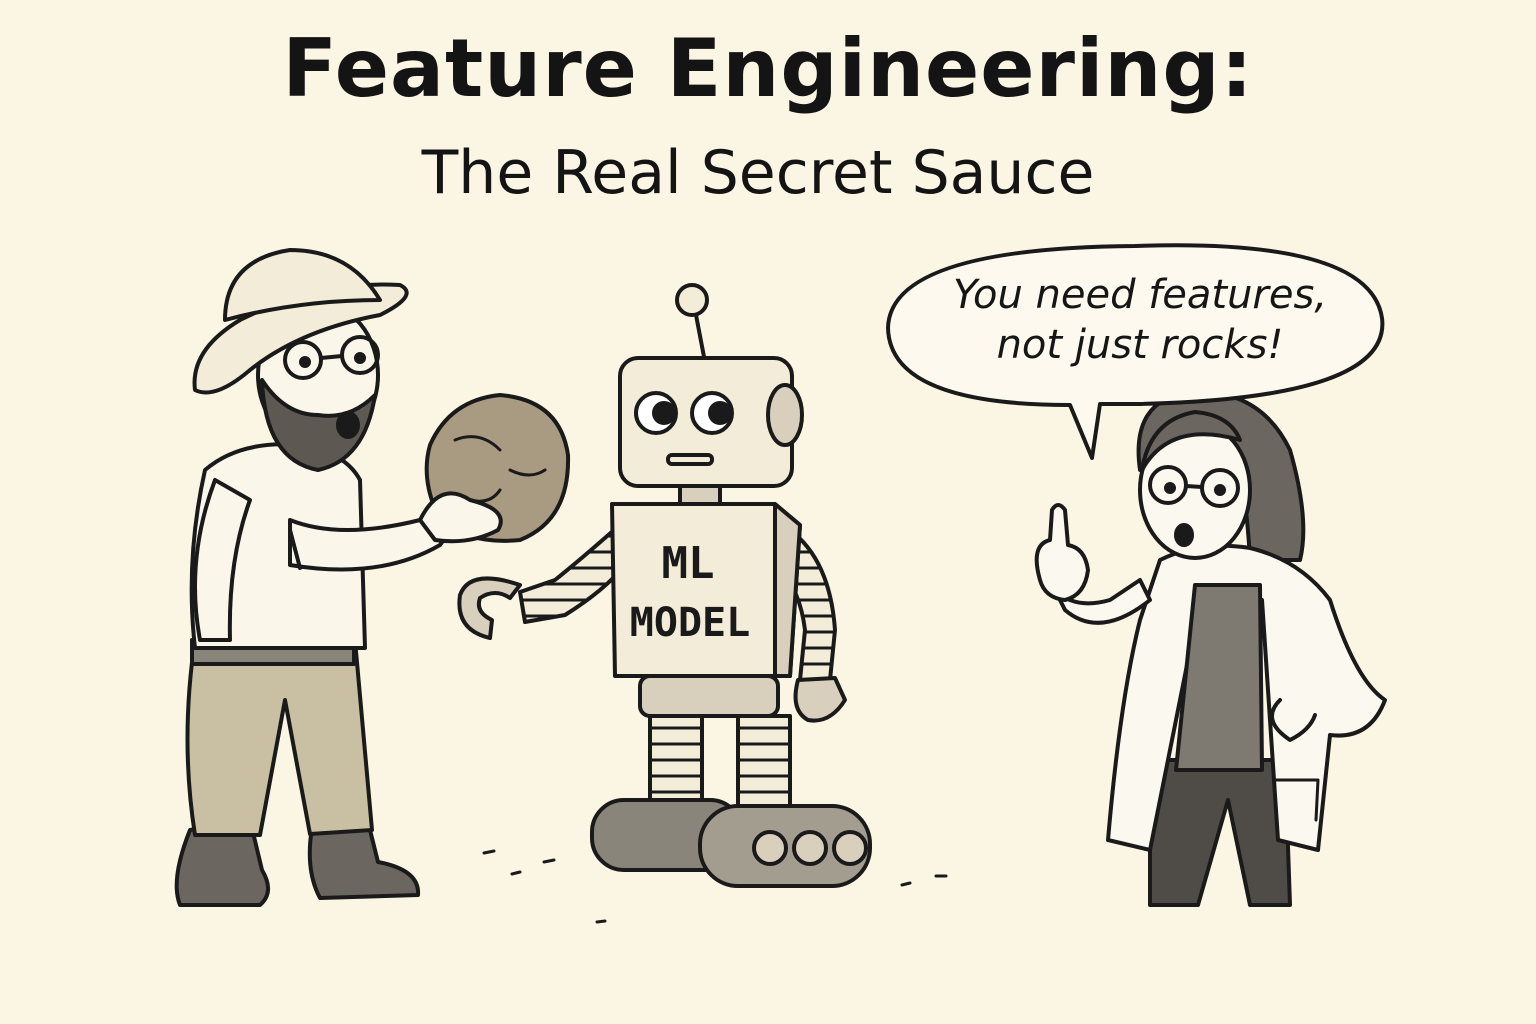 Image resolution: width=1536 pixels, height=1024 pixels. Describe the element at coordinates (1140, 295) in the screenshot. I see `speech-line-1: You need features,` at that location.